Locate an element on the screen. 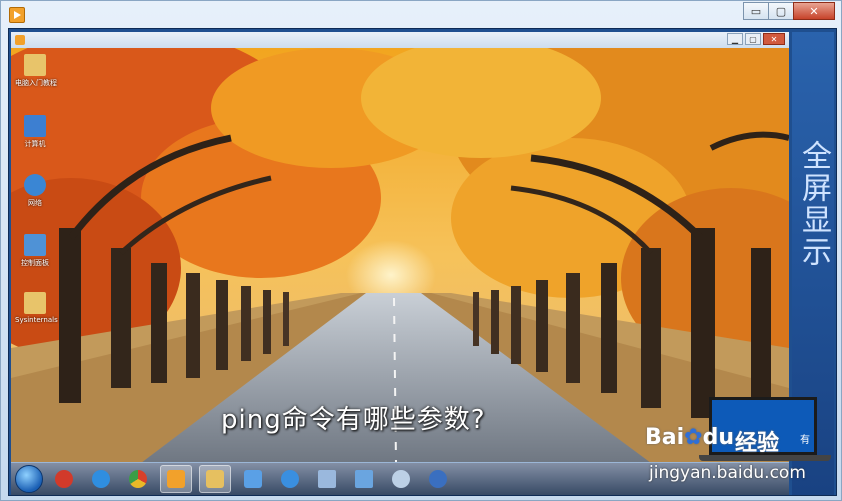  inner-minimize-button: ▁ is located at coordinates (735, 39).